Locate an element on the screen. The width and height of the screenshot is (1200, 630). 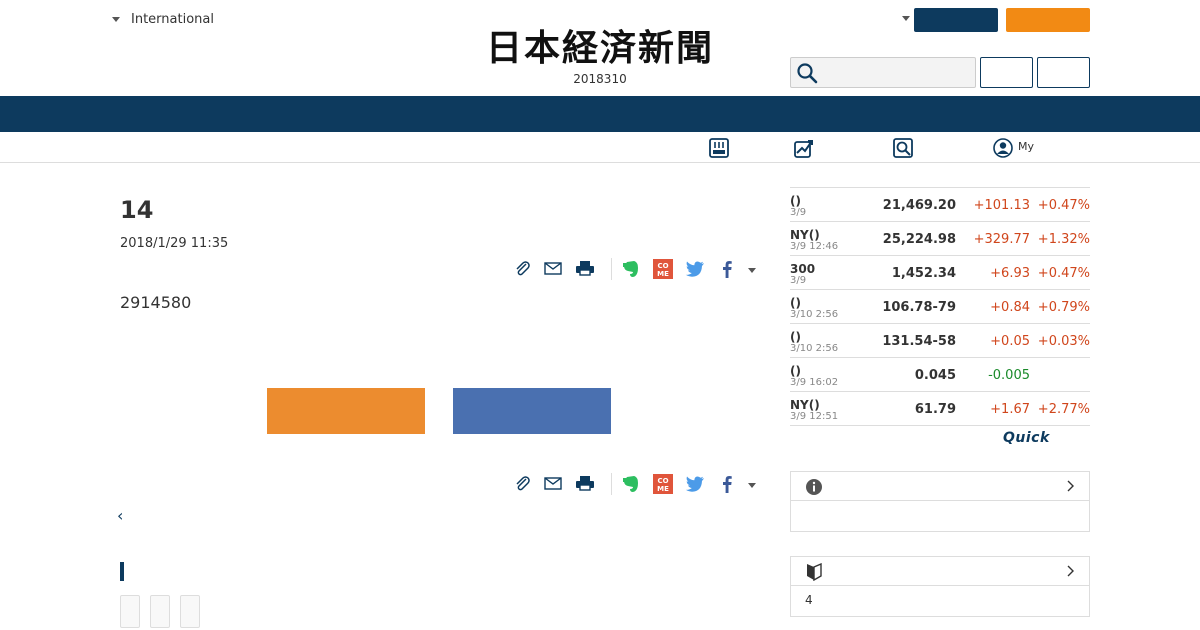
market-change: +1.67 is located at coordinates (1010, 409).